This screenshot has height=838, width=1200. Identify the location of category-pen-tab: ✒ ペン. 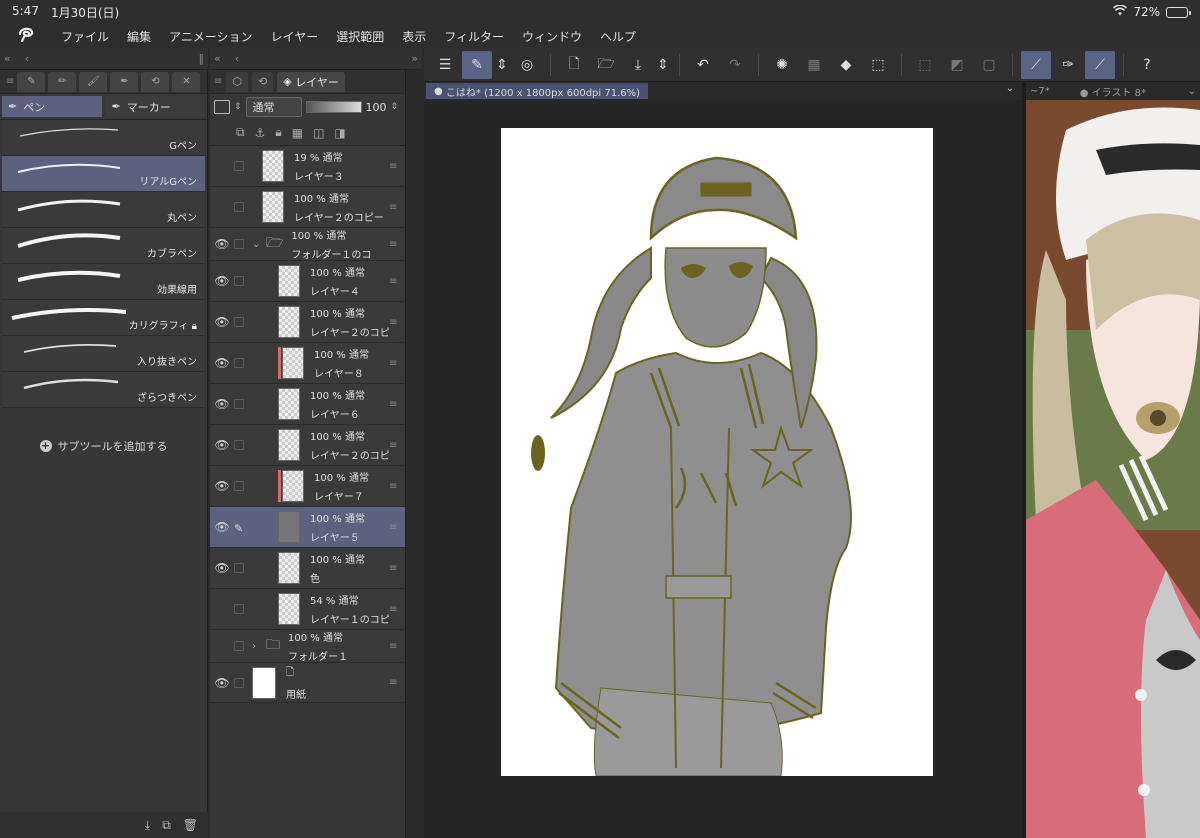
(52, 106).